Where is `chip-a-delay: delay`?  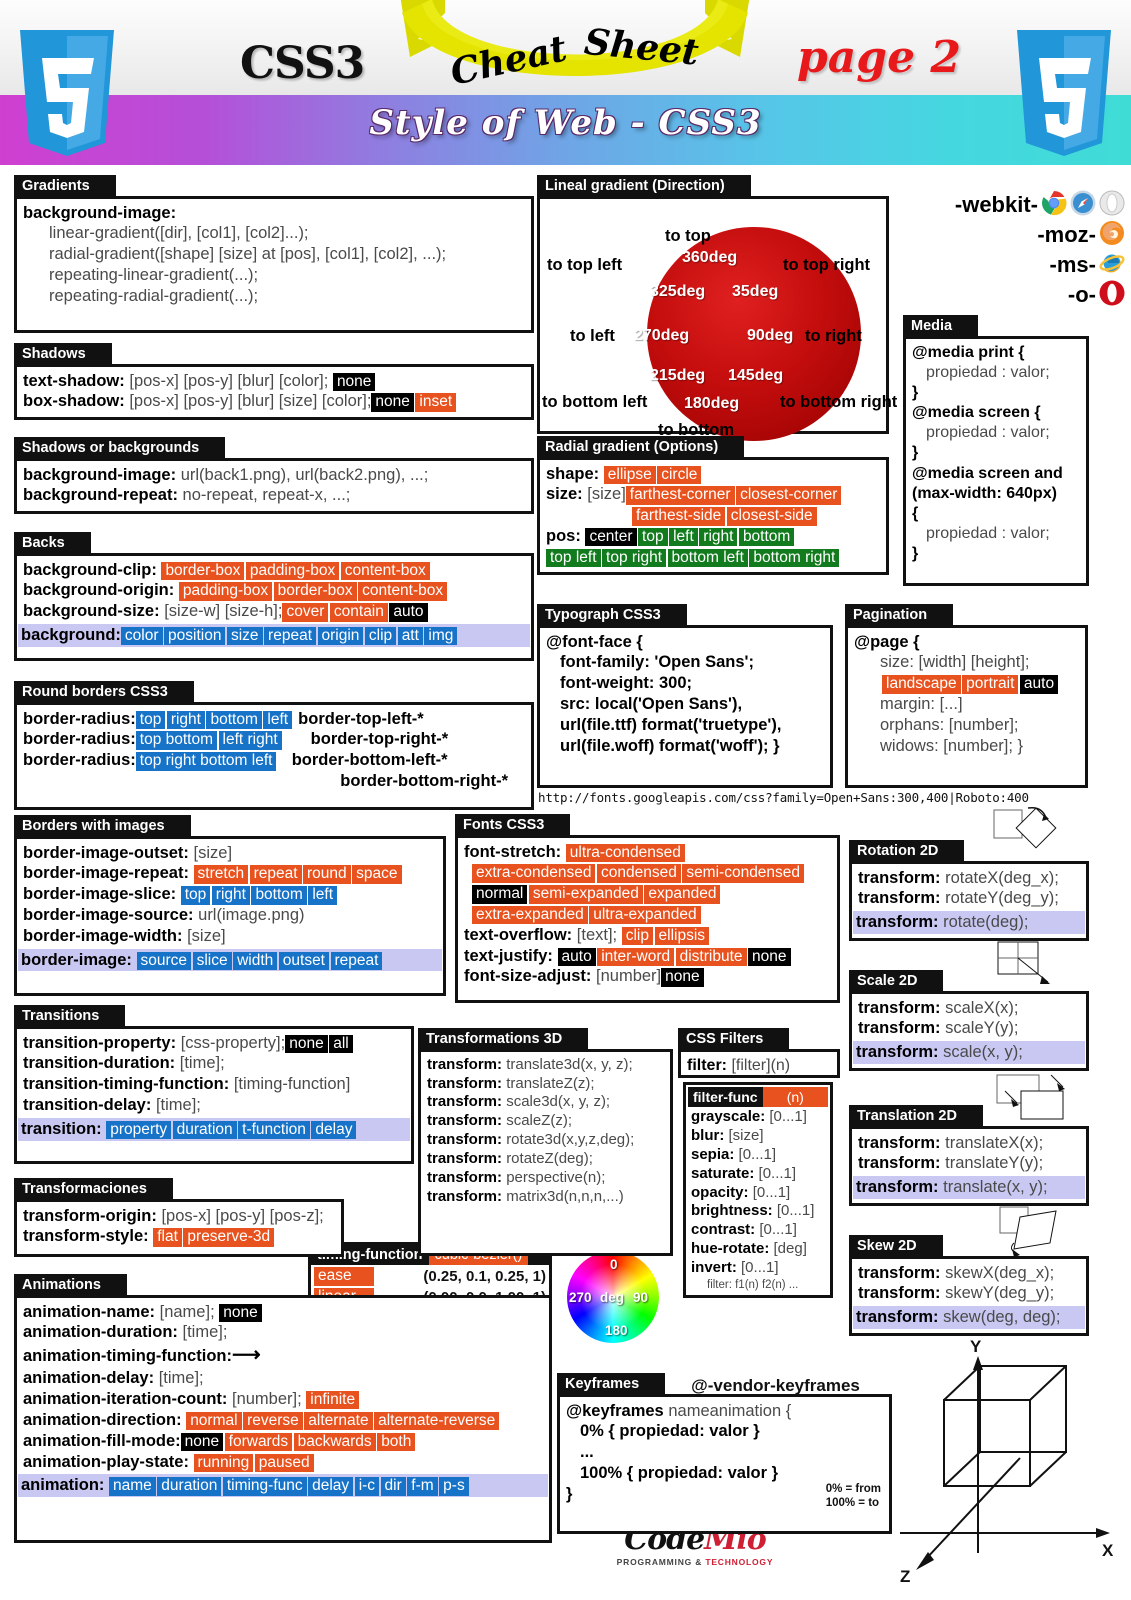
chip-a-delay: delay is located at coordinates (331, 1486).